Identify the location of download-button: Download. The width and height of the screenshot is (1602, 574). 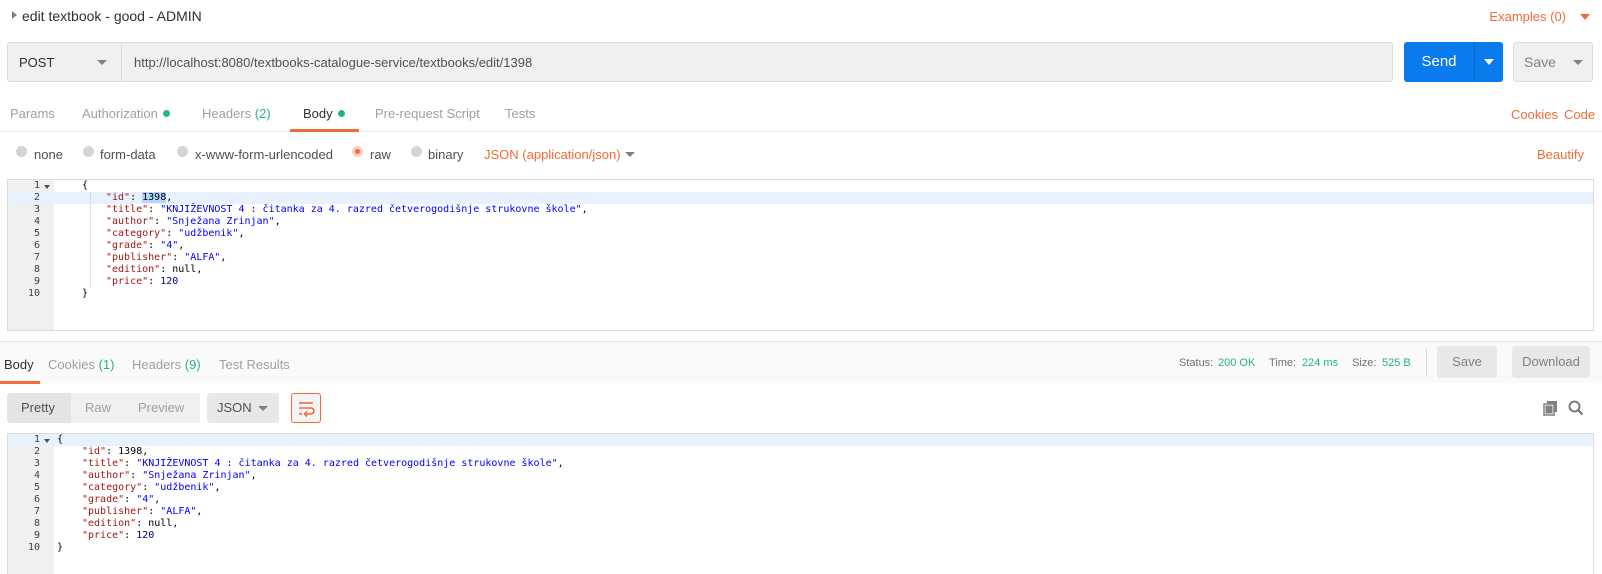
(1551, 362).